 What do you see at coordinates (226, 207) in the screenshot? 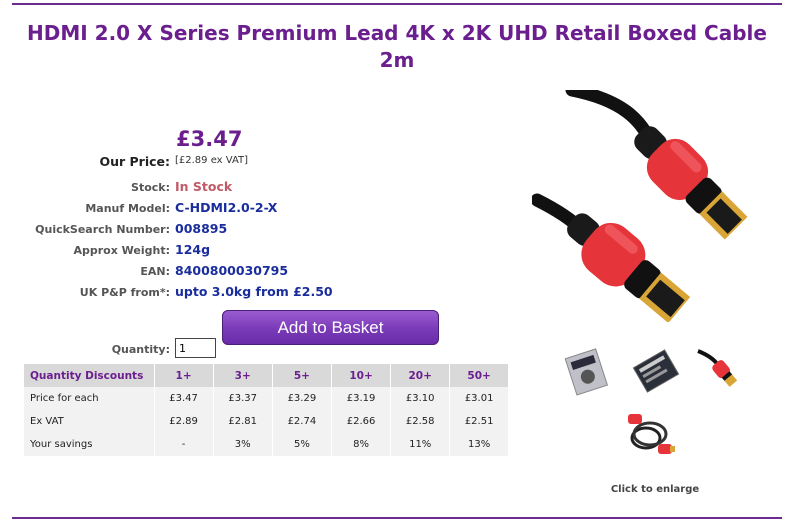
I see `manuf-model-value: C-HDMI2.0-2-X` at bounding box center [226, 207].